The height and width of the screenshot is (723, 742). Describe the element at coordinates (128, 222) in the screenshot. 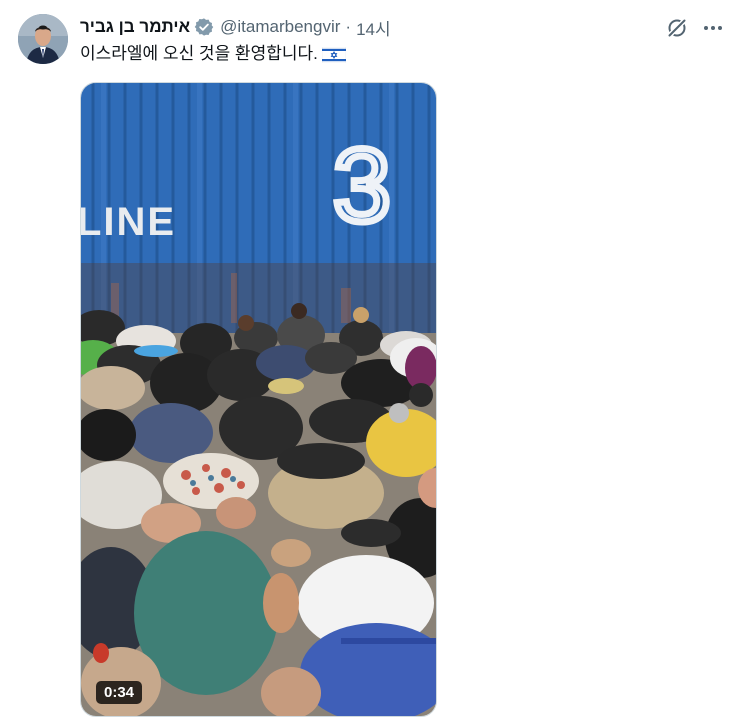

I see `container-text-line: LINE` at that location.